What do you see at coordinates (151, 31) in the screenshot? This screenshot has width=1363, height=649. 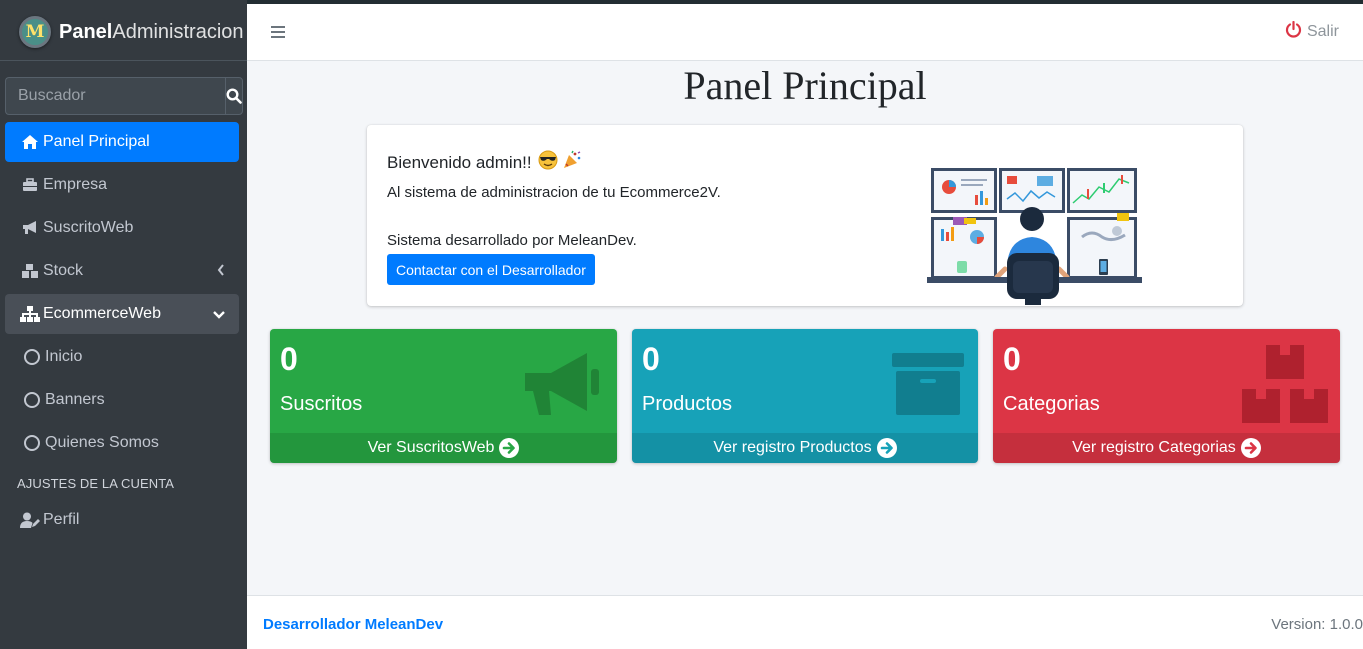 I see `brand-text: PanelAdministracion` at bounding box center [151, 31].